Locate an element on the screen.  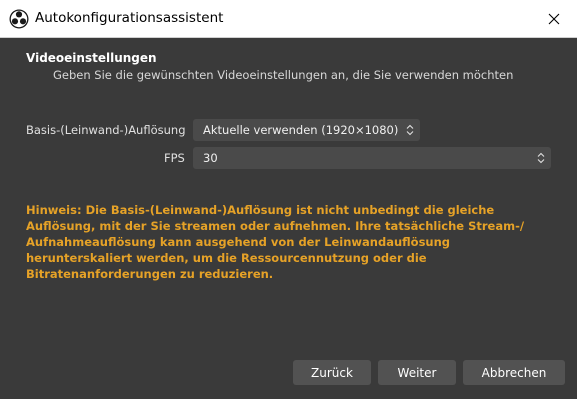
close-button is located at coordinates (554, 18).